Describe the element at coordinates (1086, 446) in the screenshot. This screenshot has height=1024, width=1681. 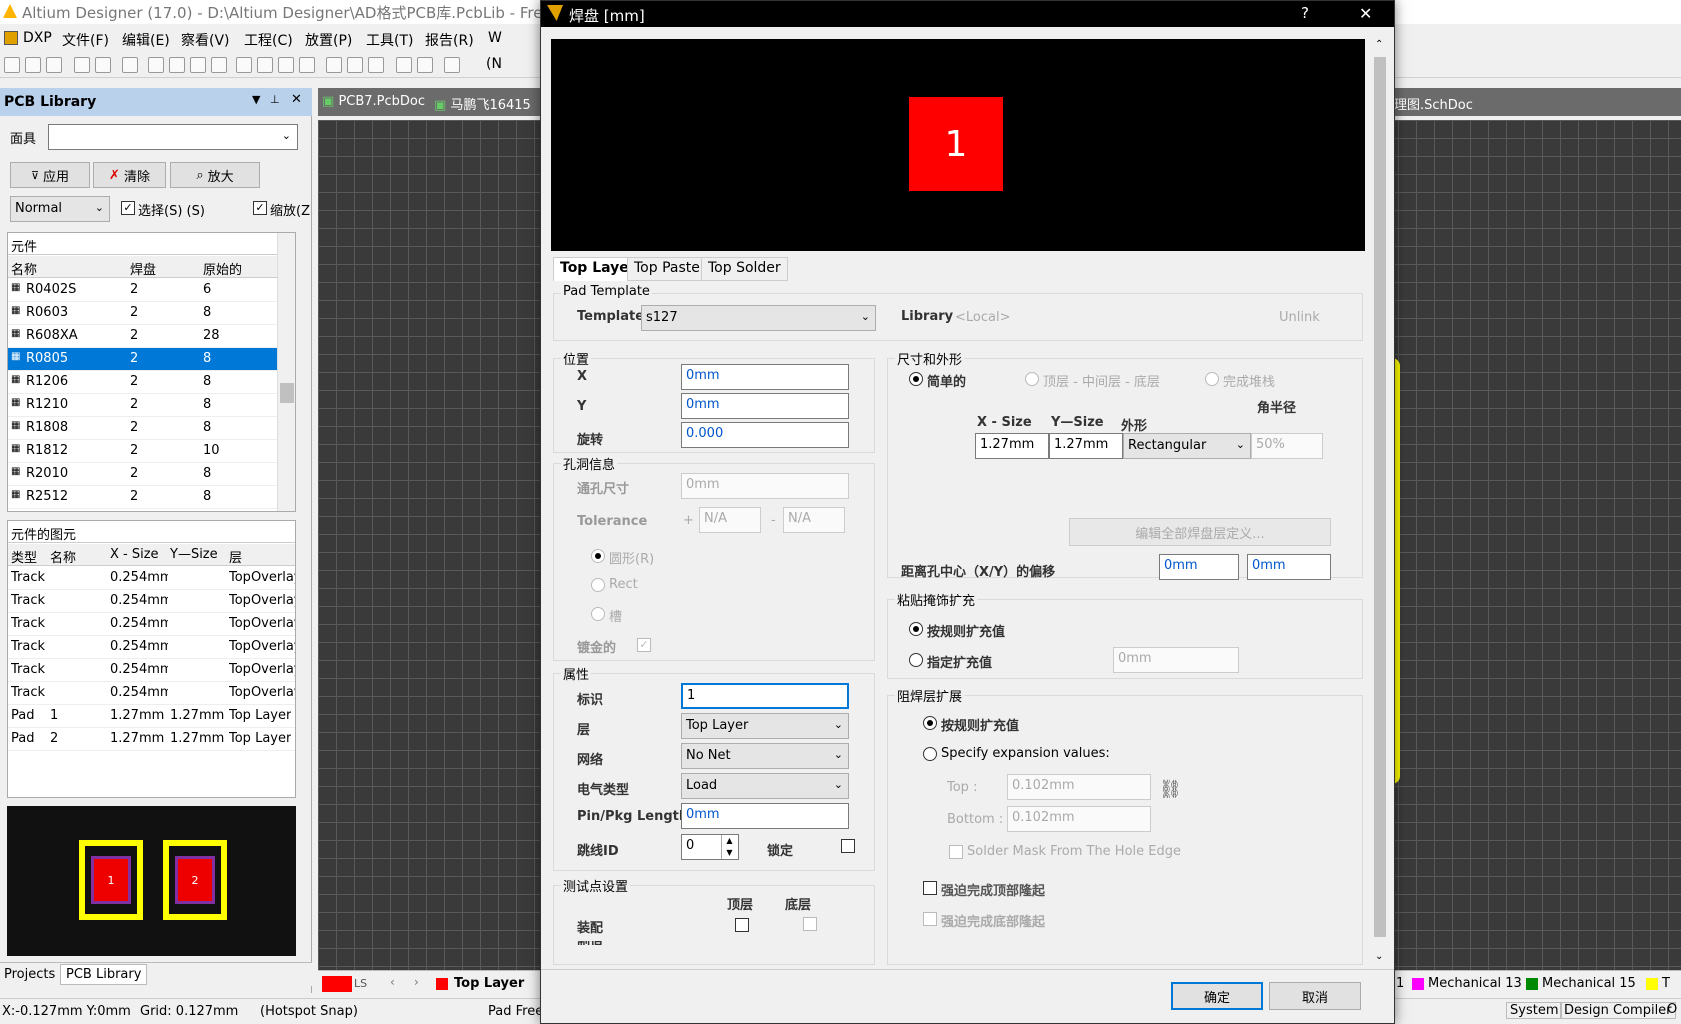
I see `y-size-input: 1.27mm` at that location.